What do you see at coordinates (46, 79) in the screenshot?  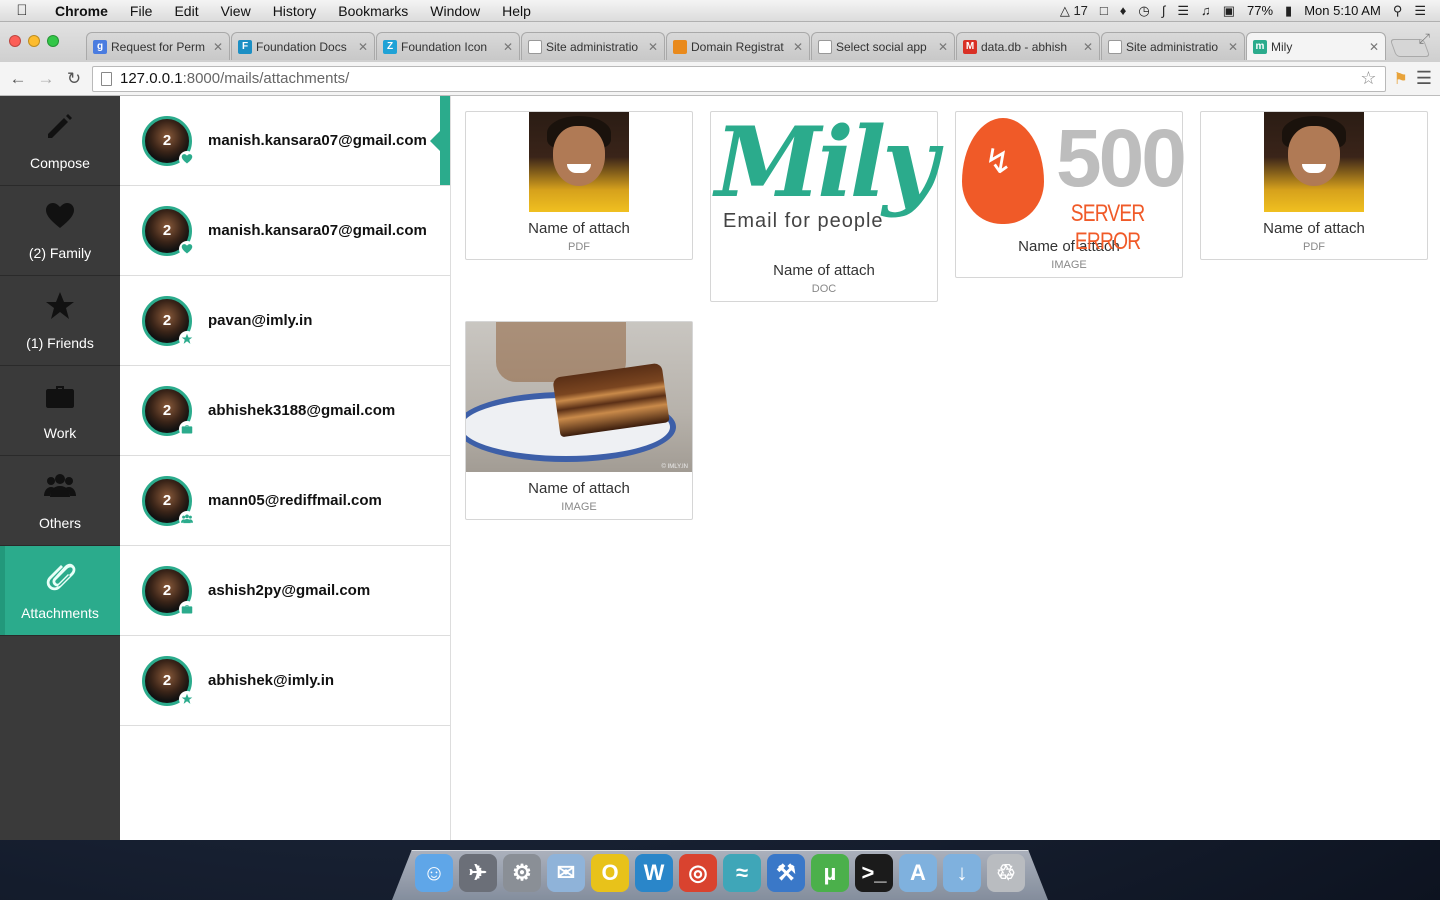 I see `forward-arrow-icon: →` at bounding box center [46, 79].